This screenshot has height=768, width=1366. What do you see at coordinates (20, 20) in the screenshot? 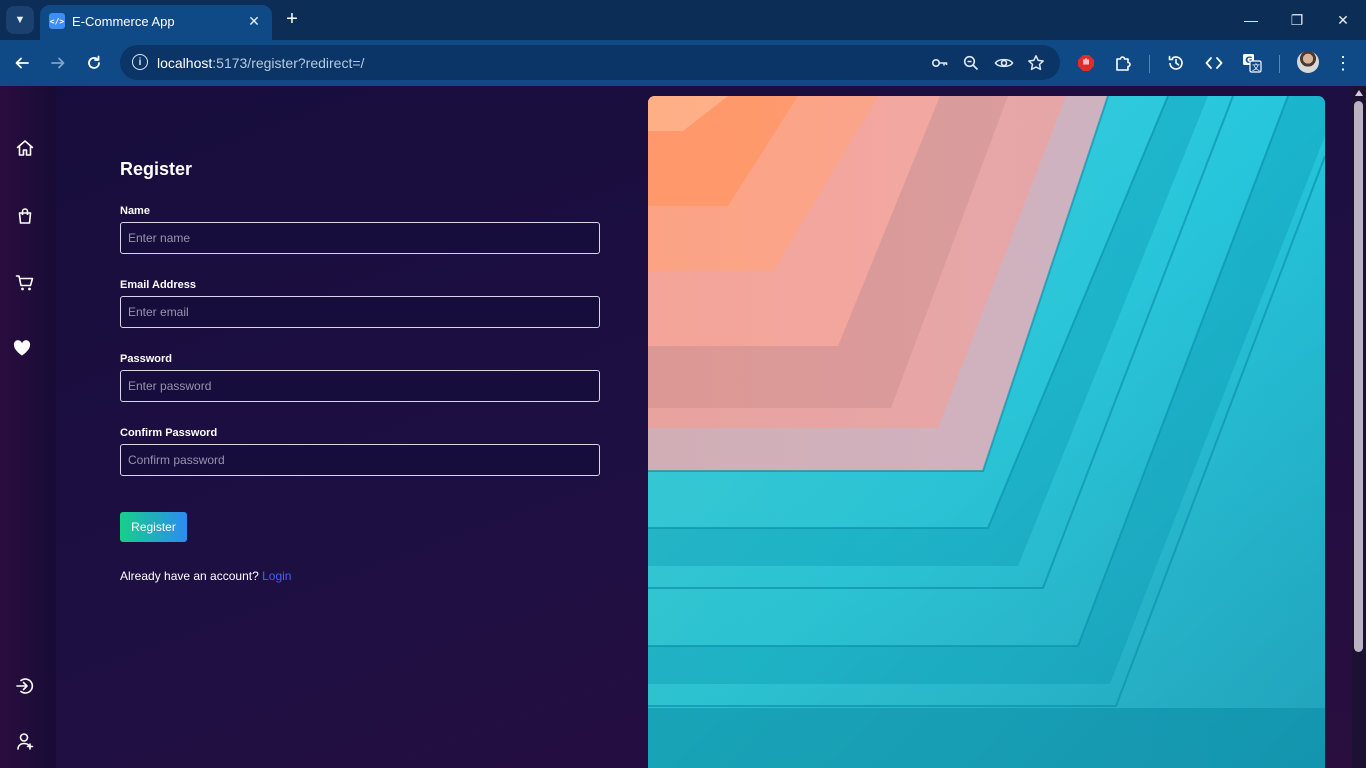
I see `tab-search-icon: ▼` at bounding box center [20, 20].